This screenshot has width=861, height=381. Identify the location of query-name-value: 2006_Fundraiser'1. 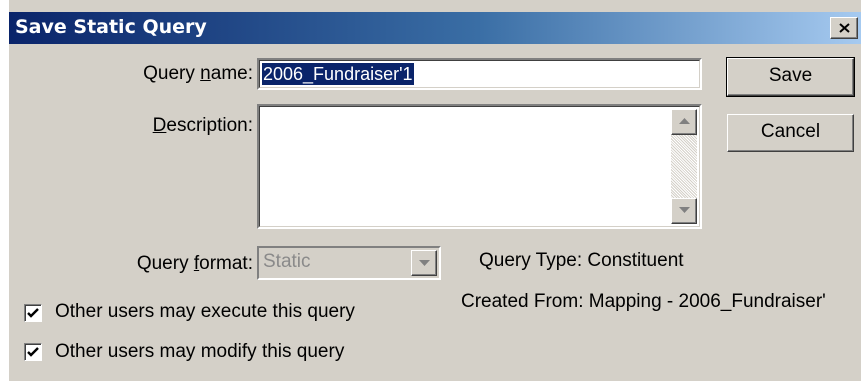
(338, 74).